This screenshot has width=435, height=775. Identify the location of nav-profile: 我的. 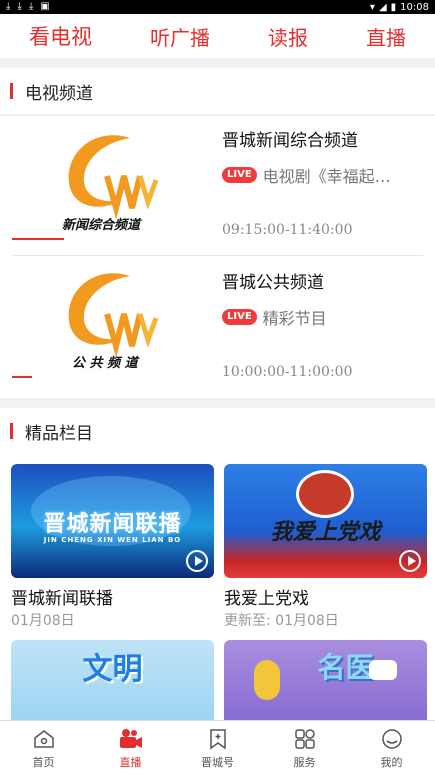
(392, 748).